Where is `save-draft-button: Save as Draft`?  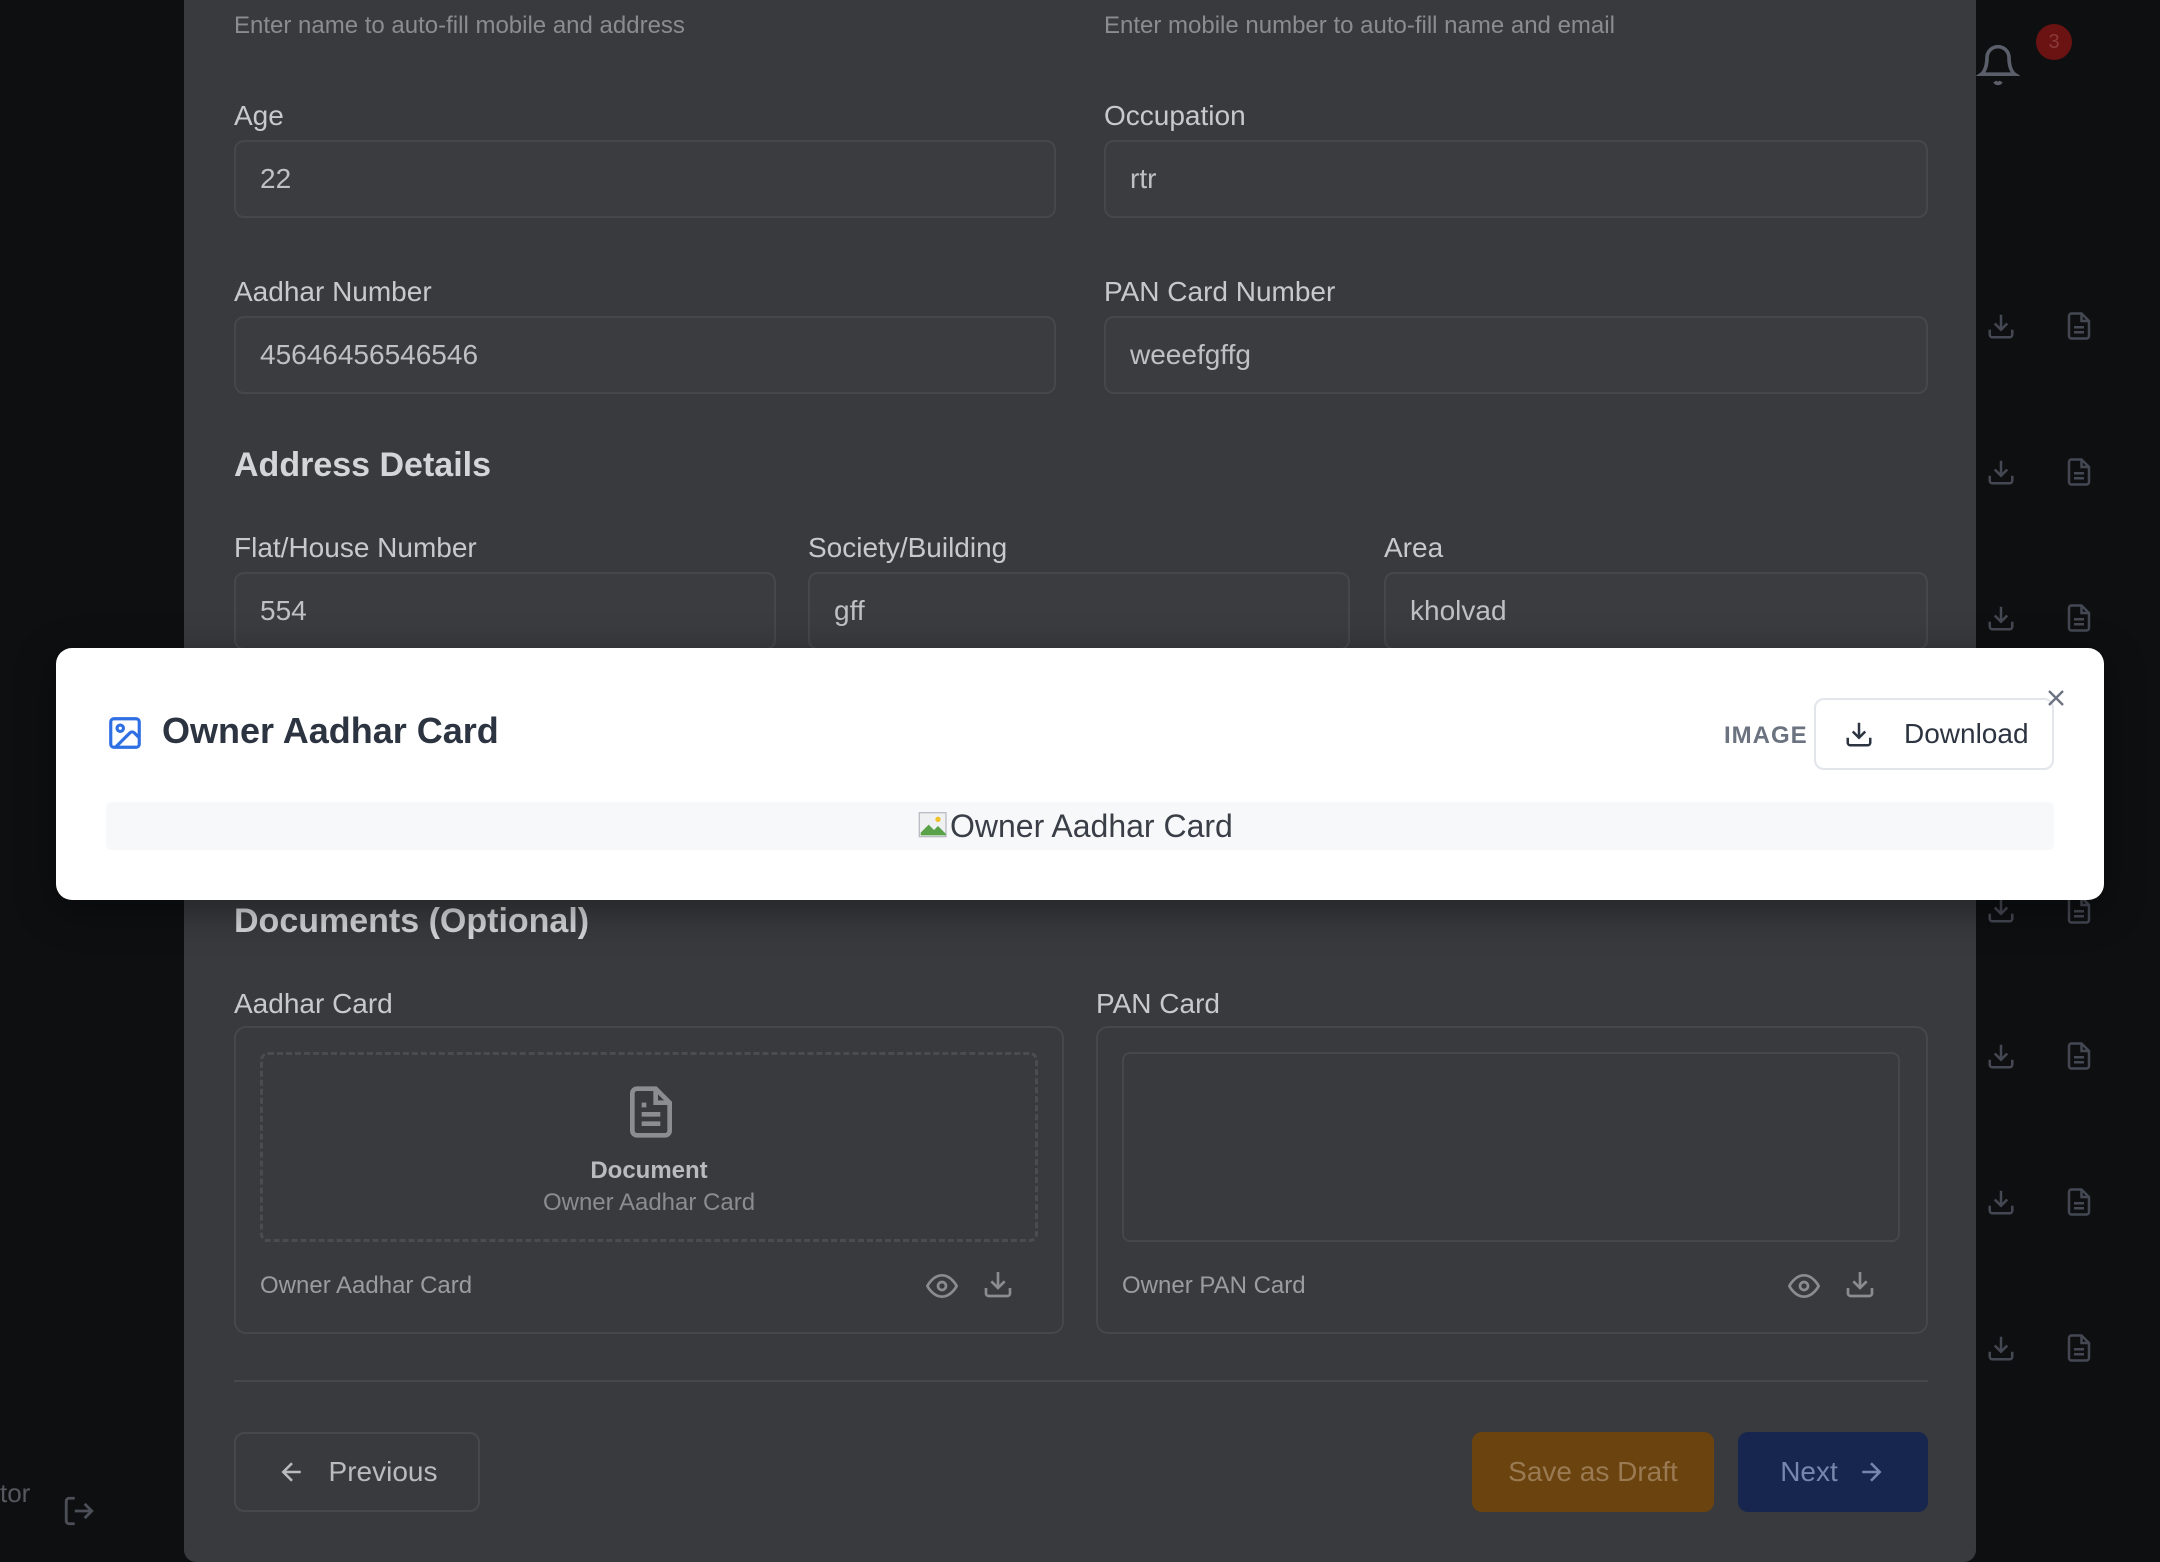
save-draft-button: Save as Draft is located at coordinates (1593, 1472).